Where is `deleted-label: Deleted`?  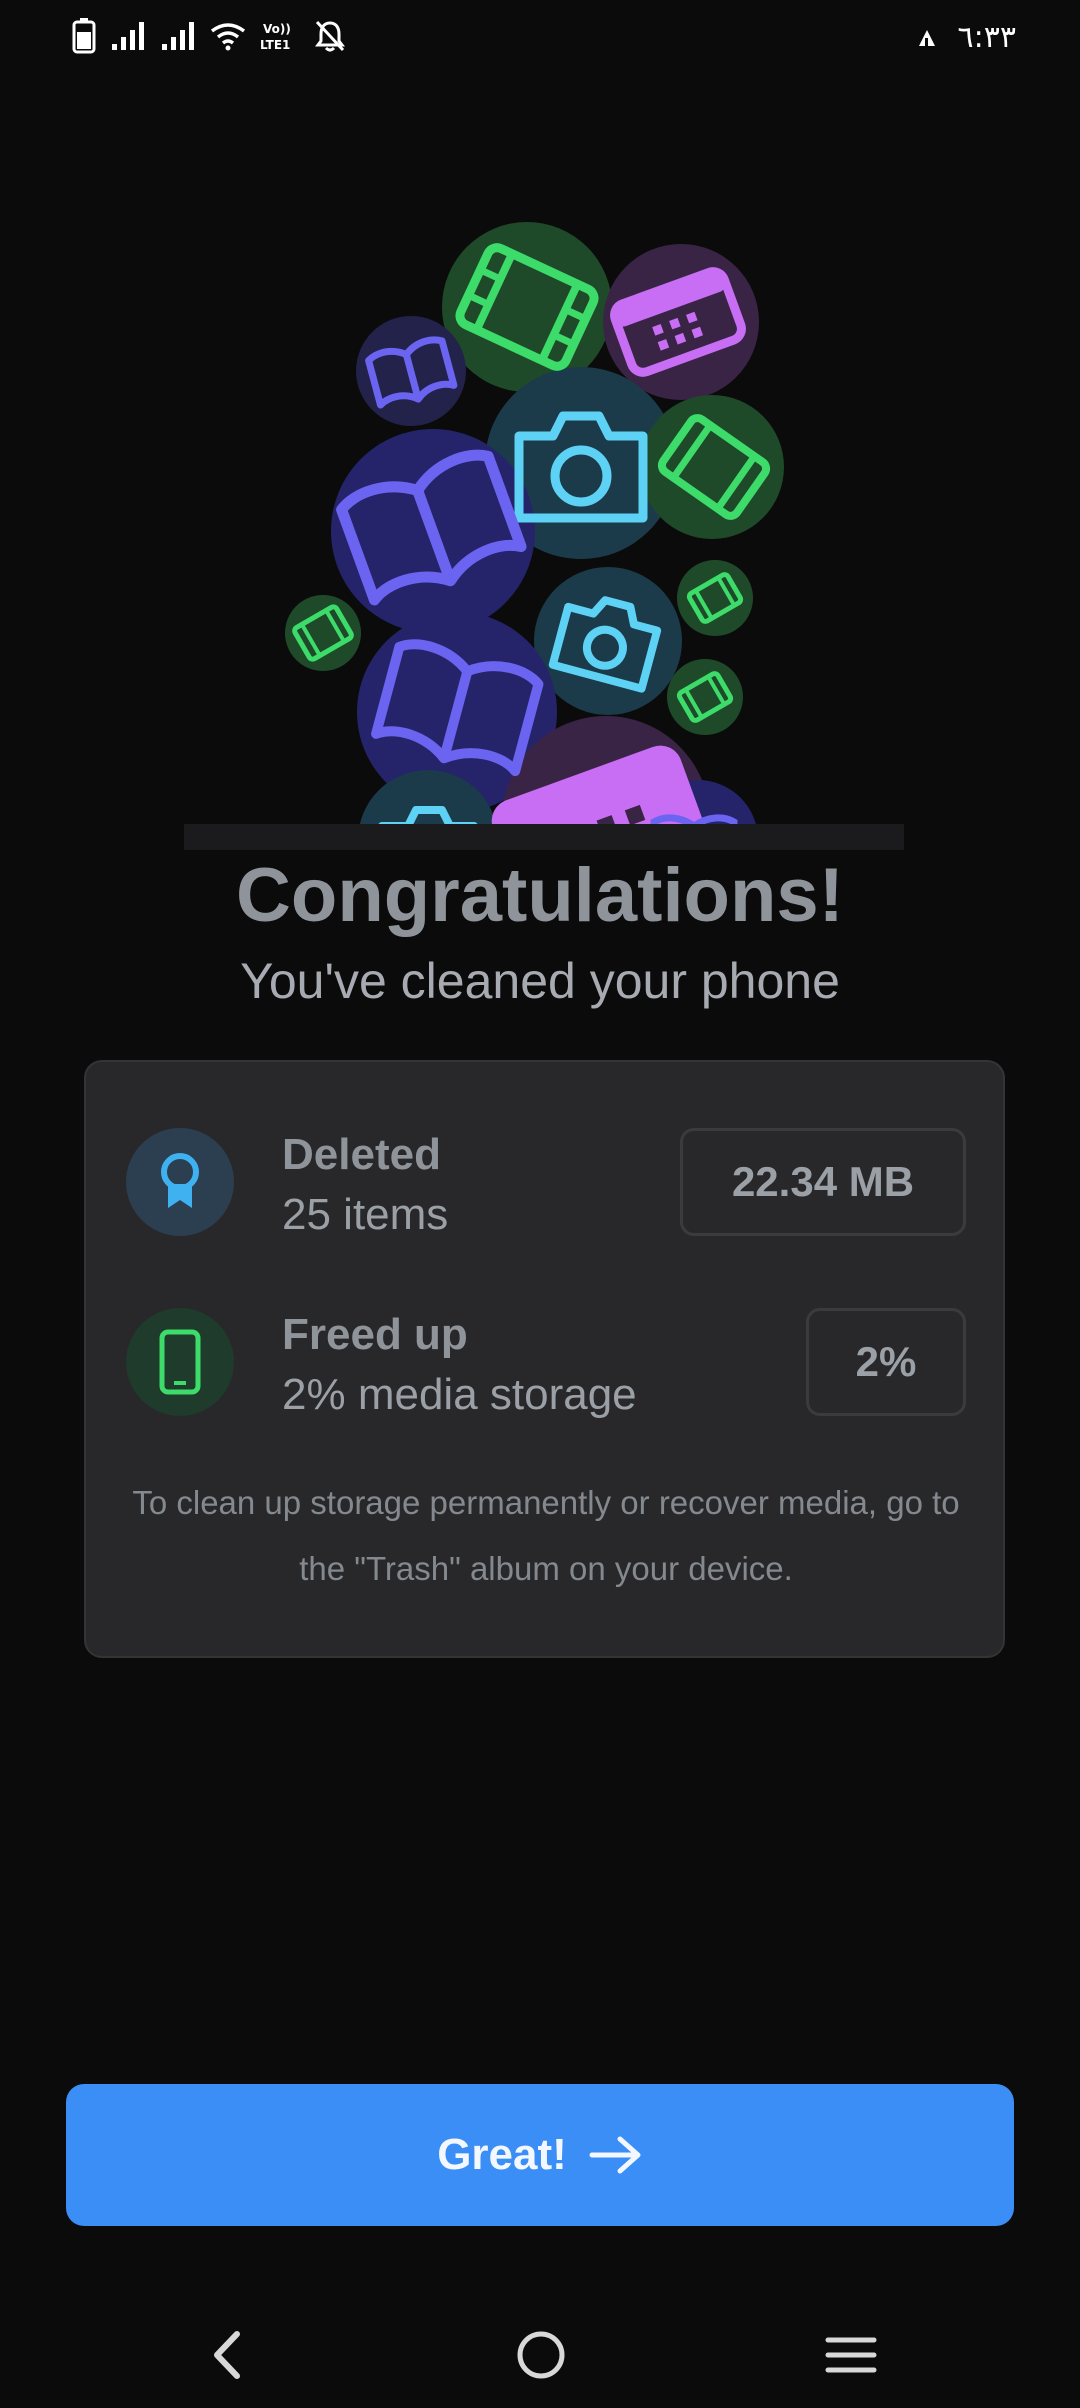
deleted-label: Deleted is located at coordinates (361, 1154).